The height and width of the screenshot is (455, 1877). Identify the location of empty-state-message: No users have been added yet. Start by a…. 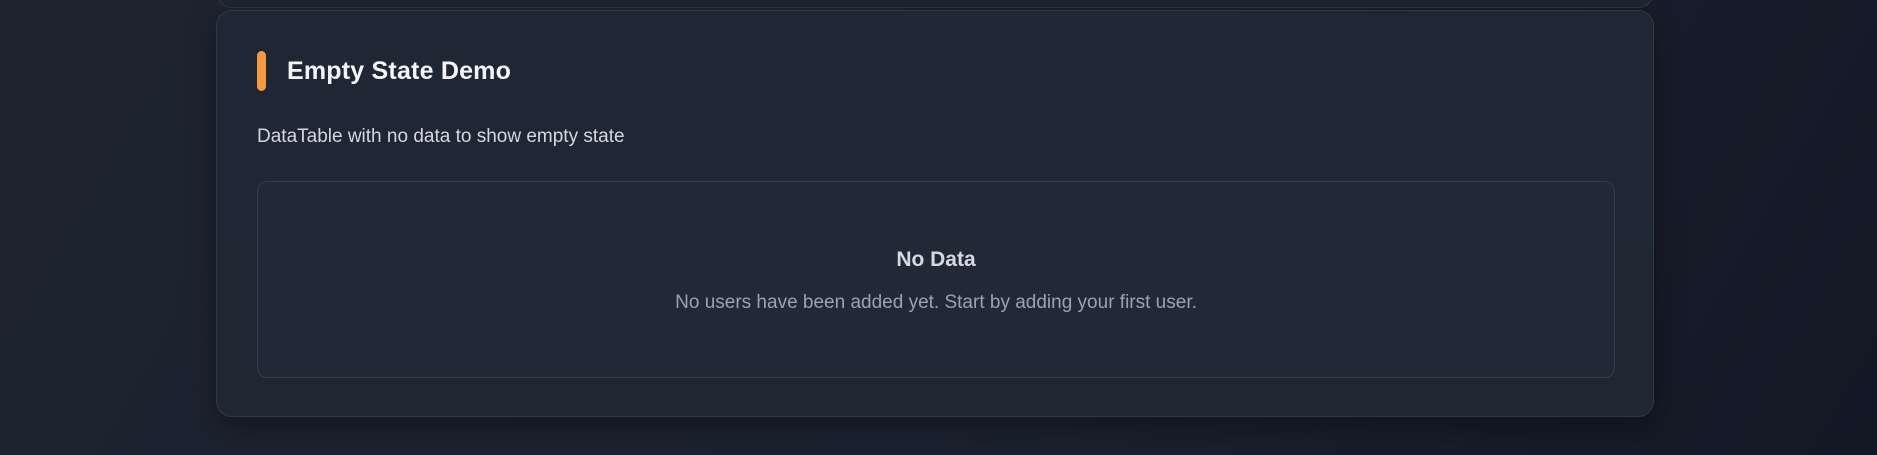
(936, 302).